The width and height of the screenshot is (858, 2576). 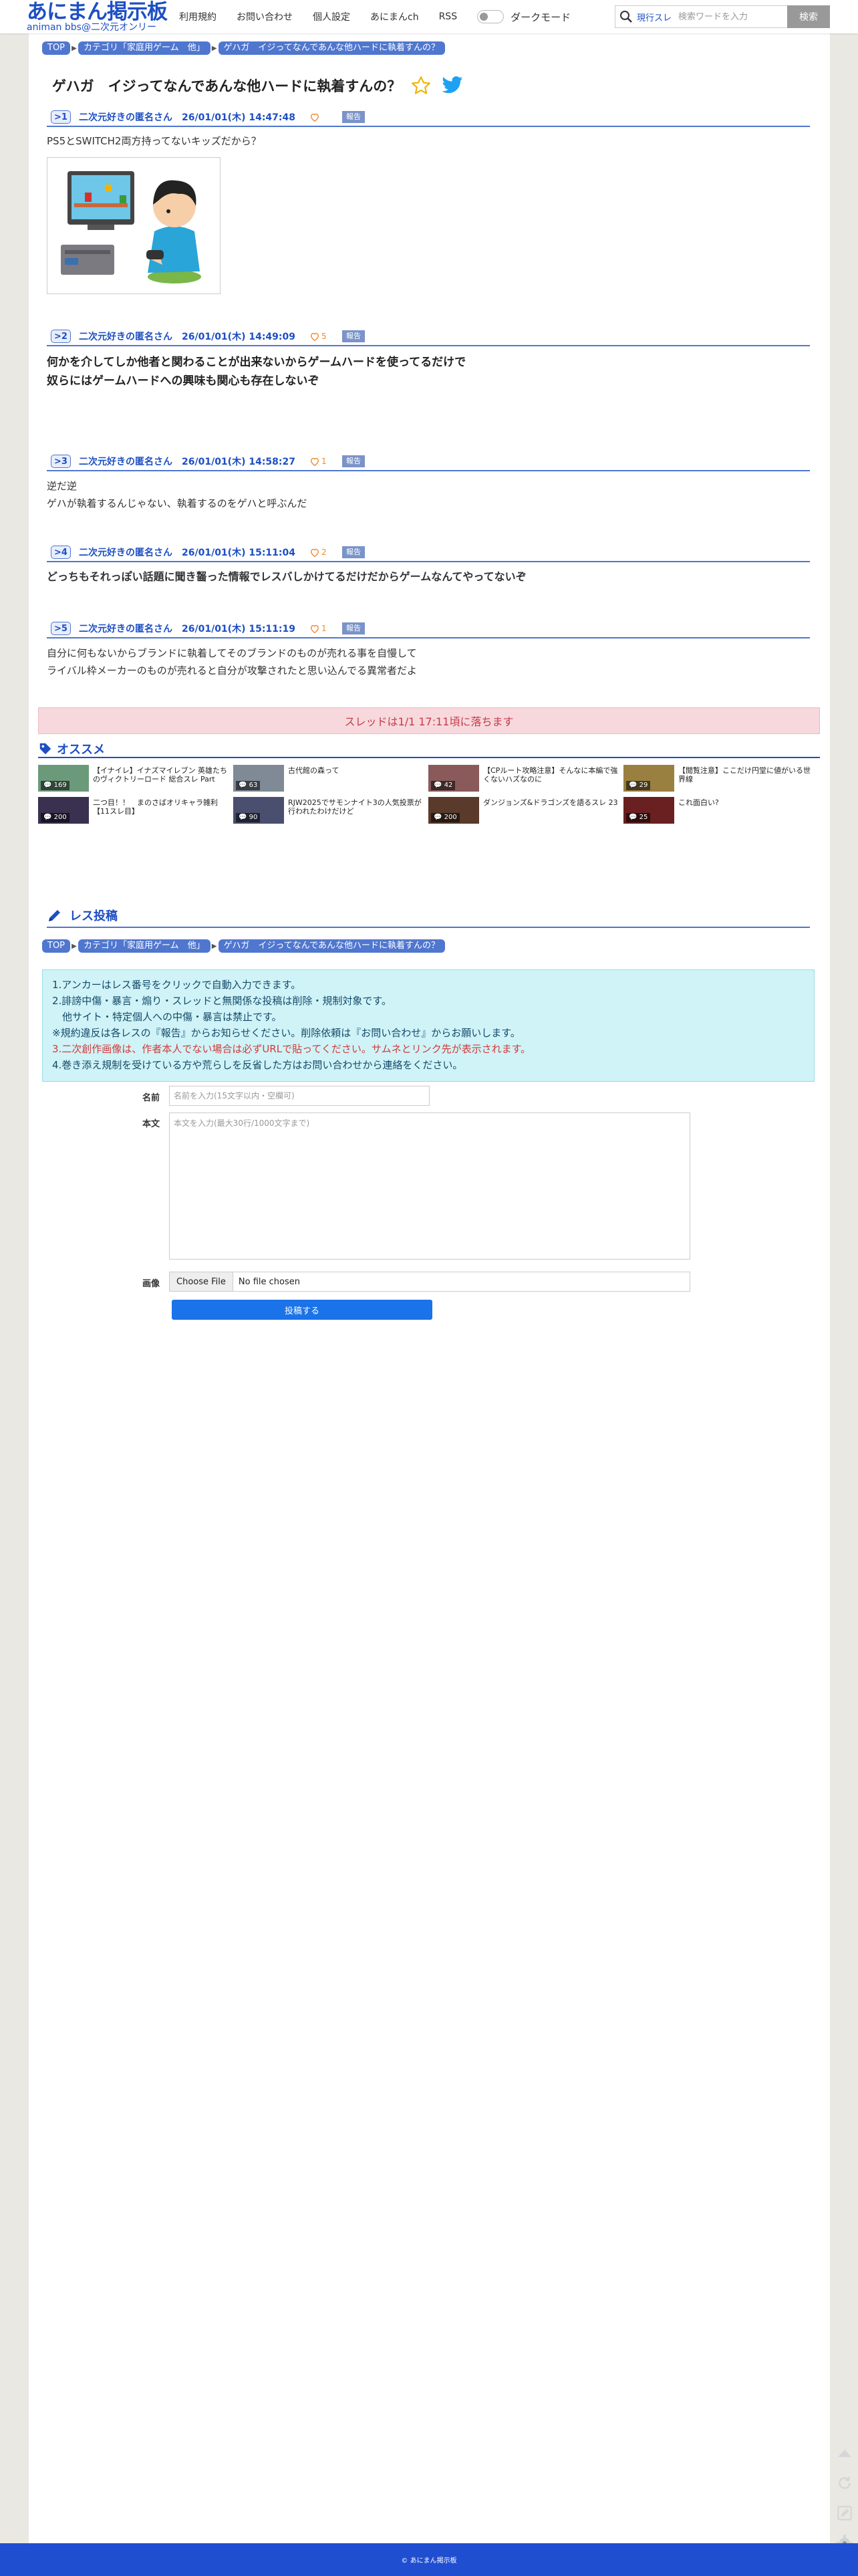 I want to click on reply-count-badge: 💬 90, so click(x=248, y=817).